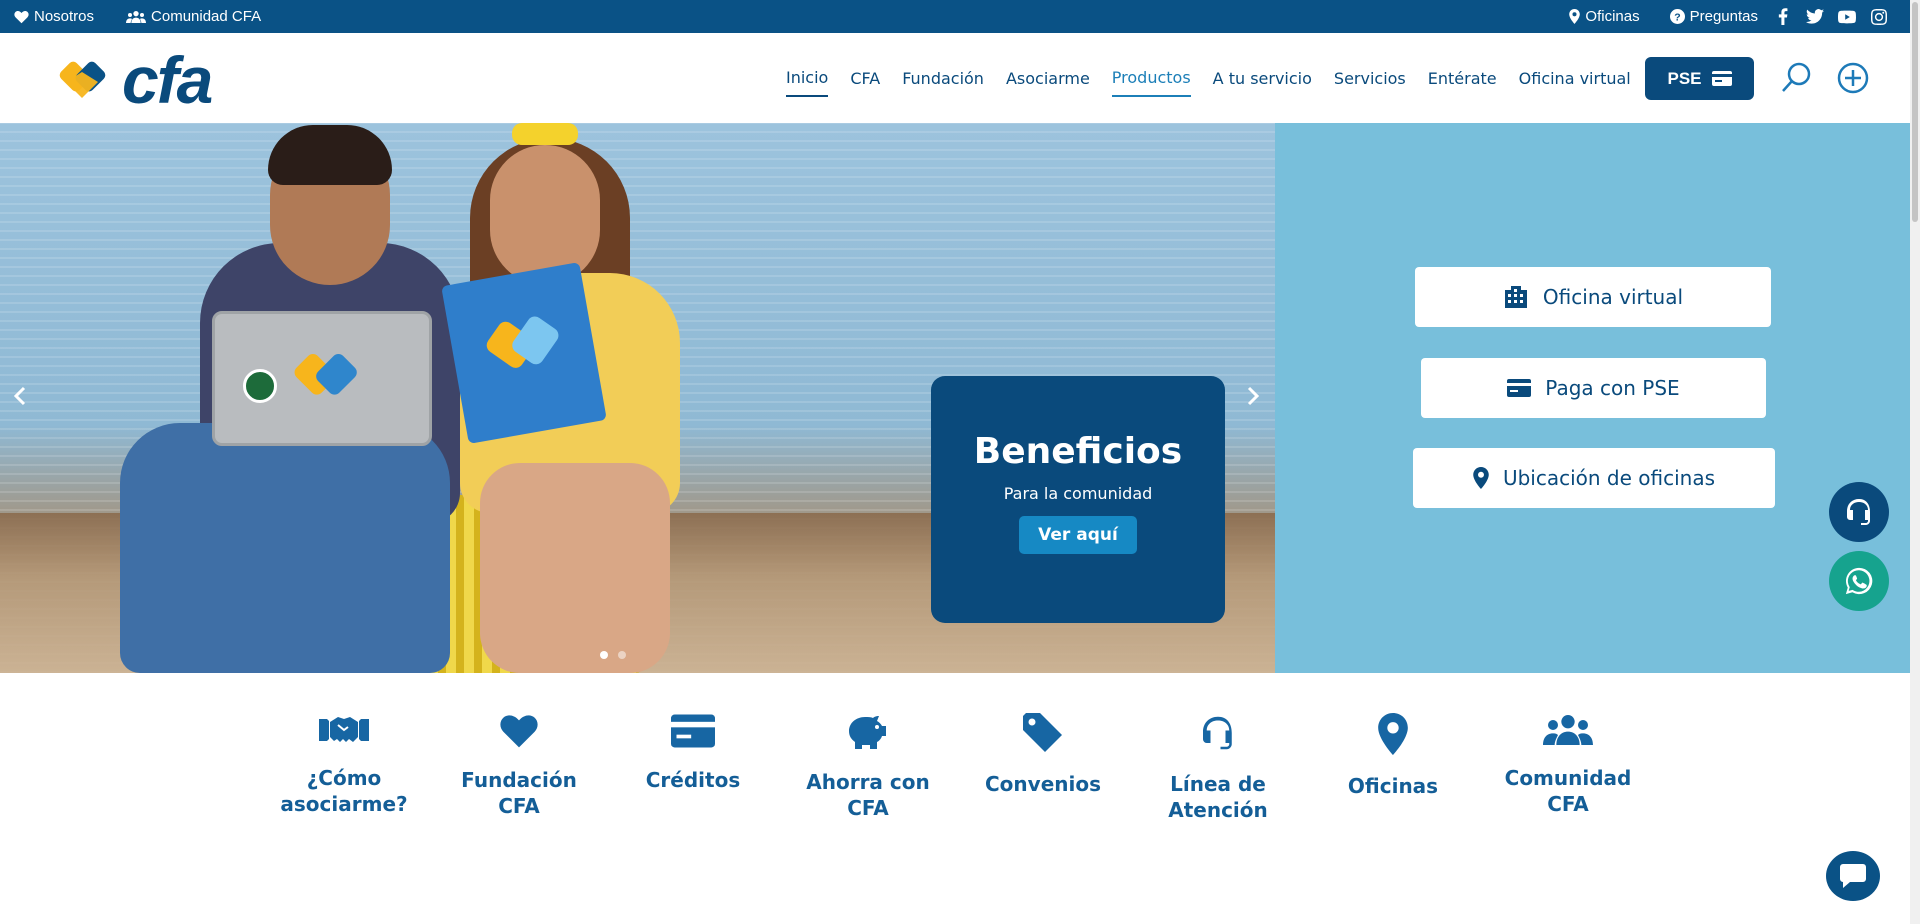  I want to click on quick-link-oficinas: Oficinas, so click(1393, 756).